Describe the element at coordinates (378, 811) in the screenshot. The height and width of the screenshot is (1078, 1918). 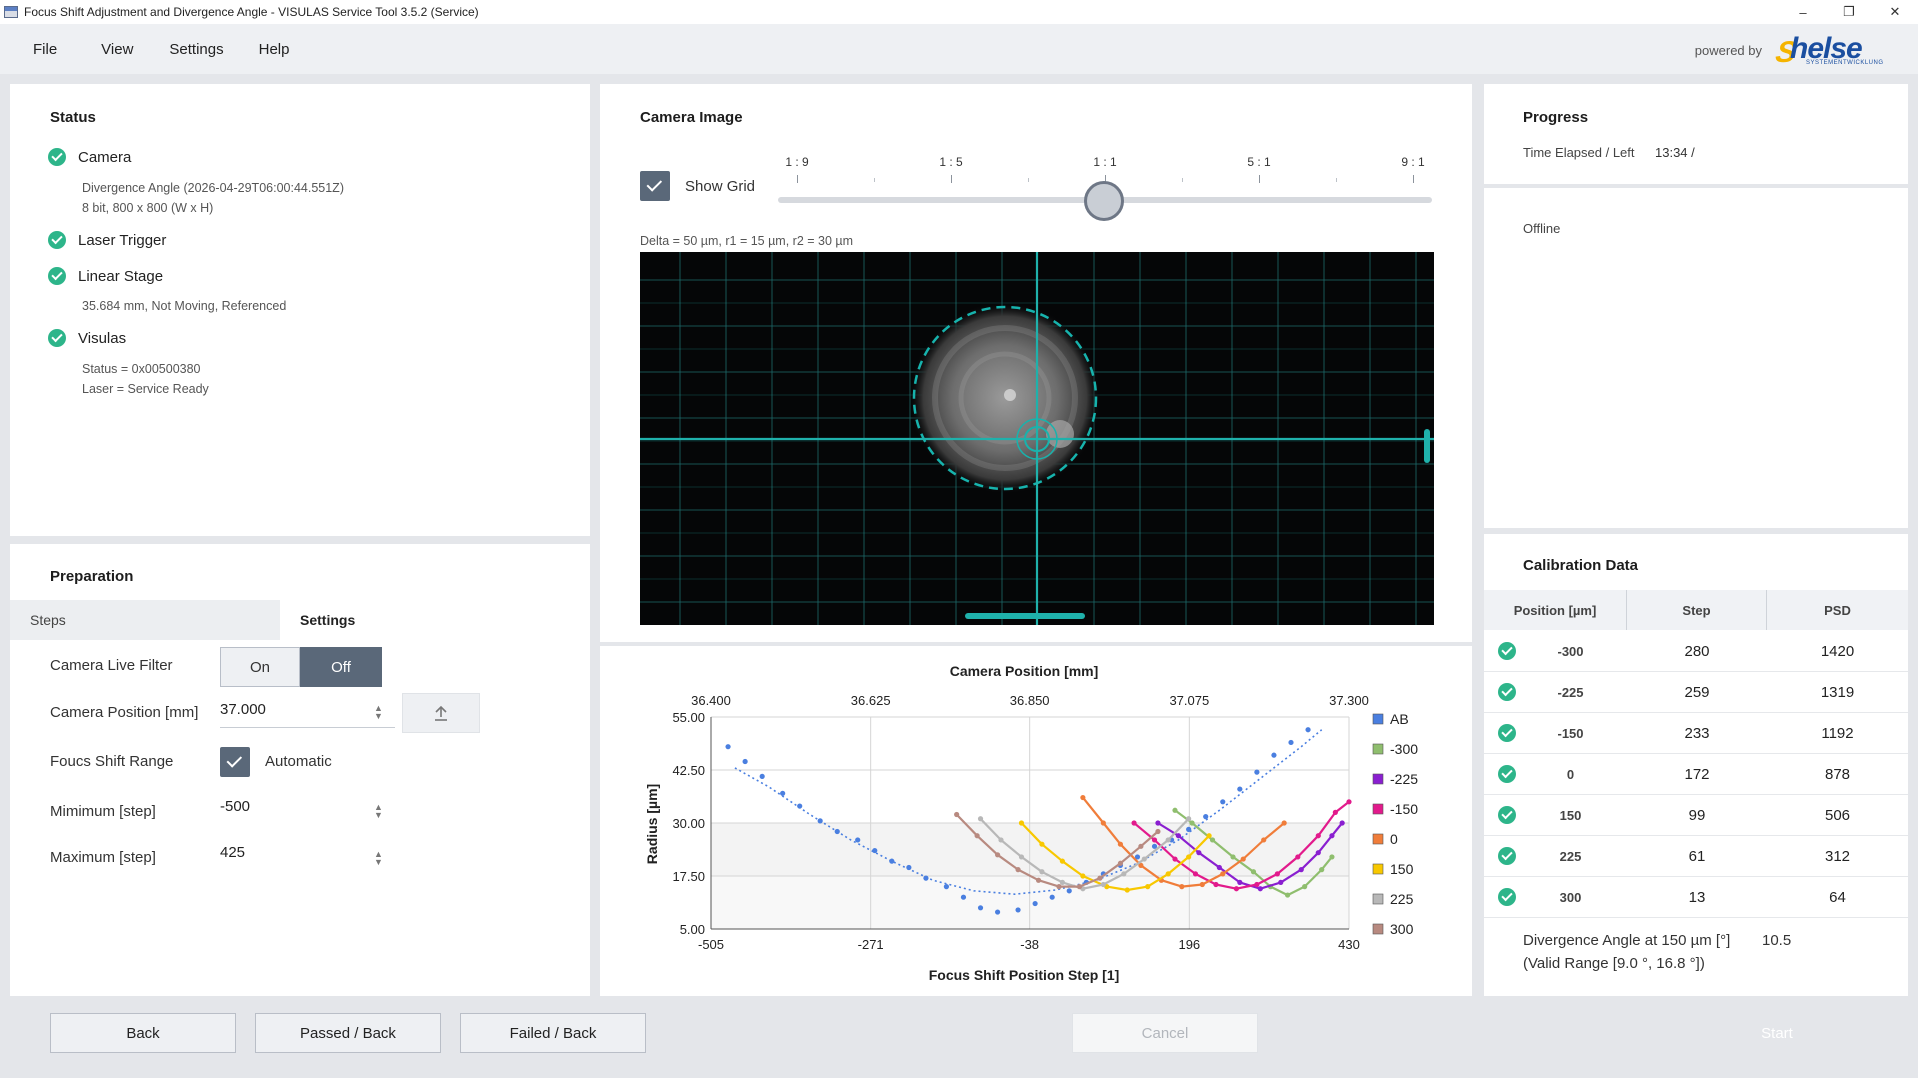
I see `minimum-stepper: ▲ ▼` at that location.